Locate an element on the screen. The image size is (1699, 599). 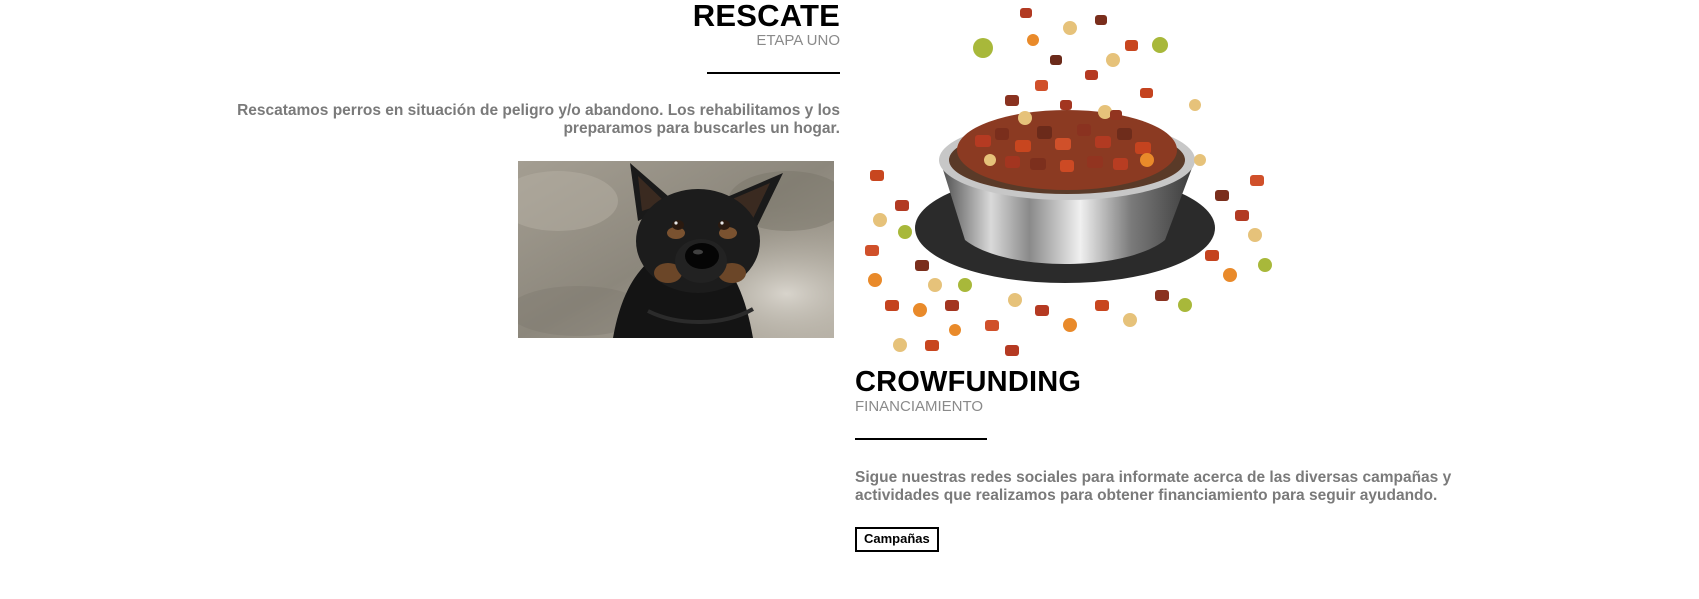
crowdfunding-title: CROWFUNDING is located at coordinates (968, 382).